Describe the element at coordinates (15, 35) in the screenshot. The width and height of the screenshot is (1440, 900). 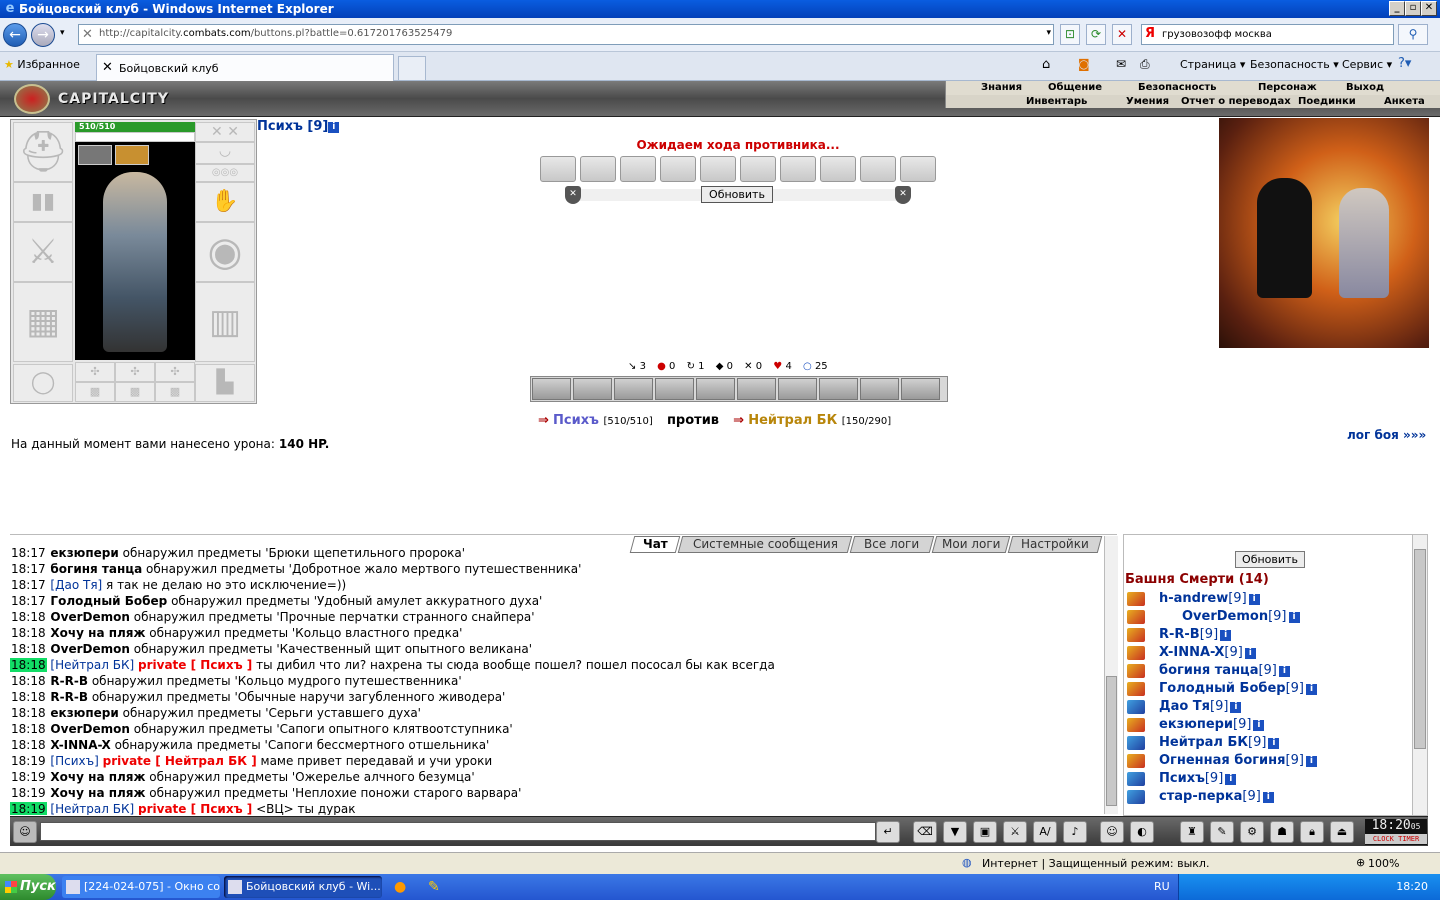
I see `back-button: ←` at that location.